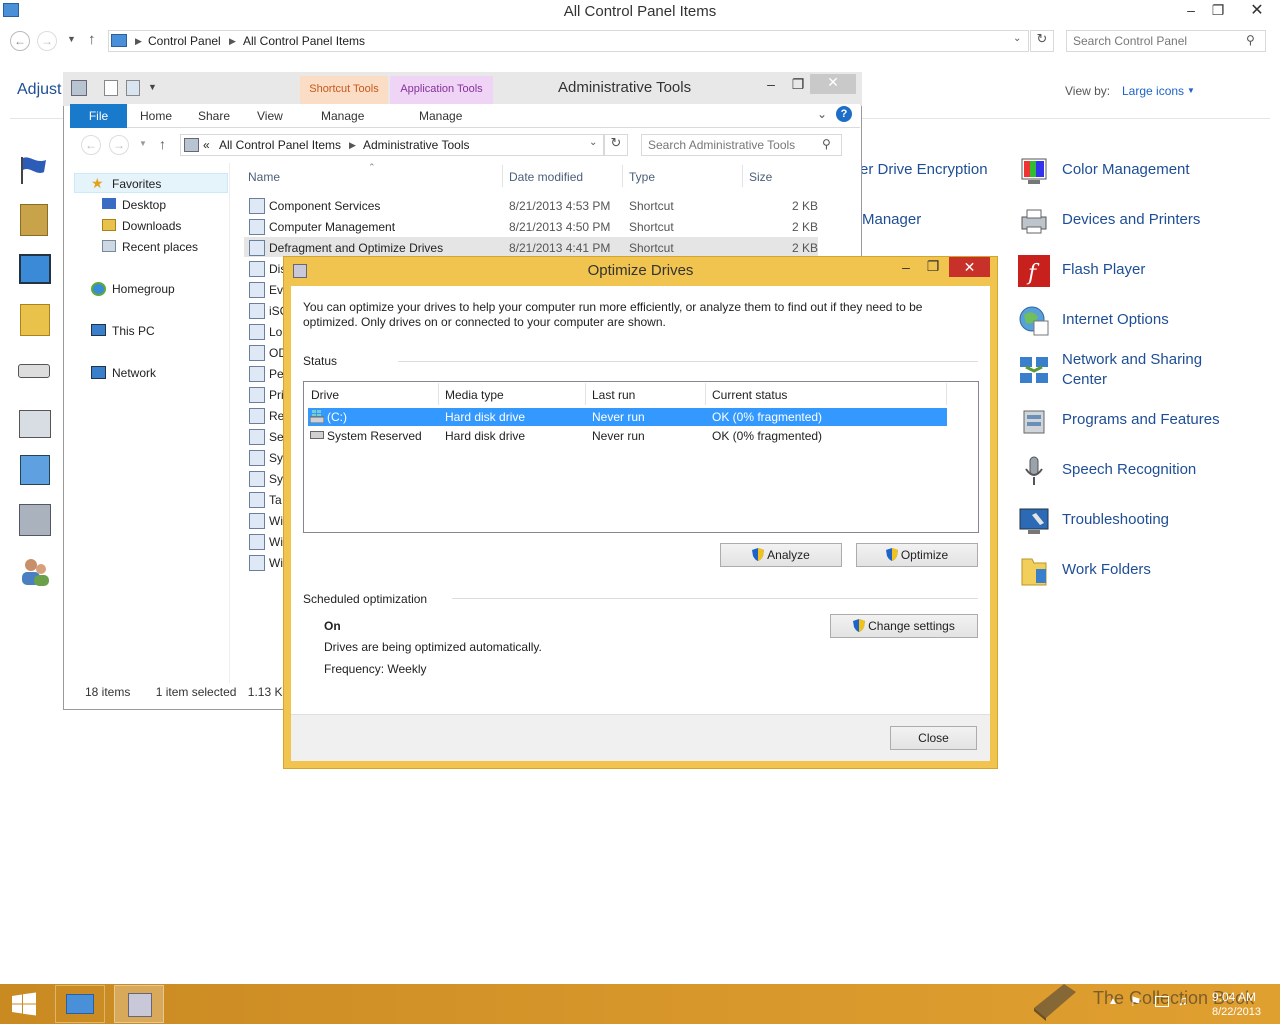 The image size is (1280, 1024). What do you see at coordinates (1034, 321) in the screenshot?
I see `globe-icon` at bounding box center [1034, 321].